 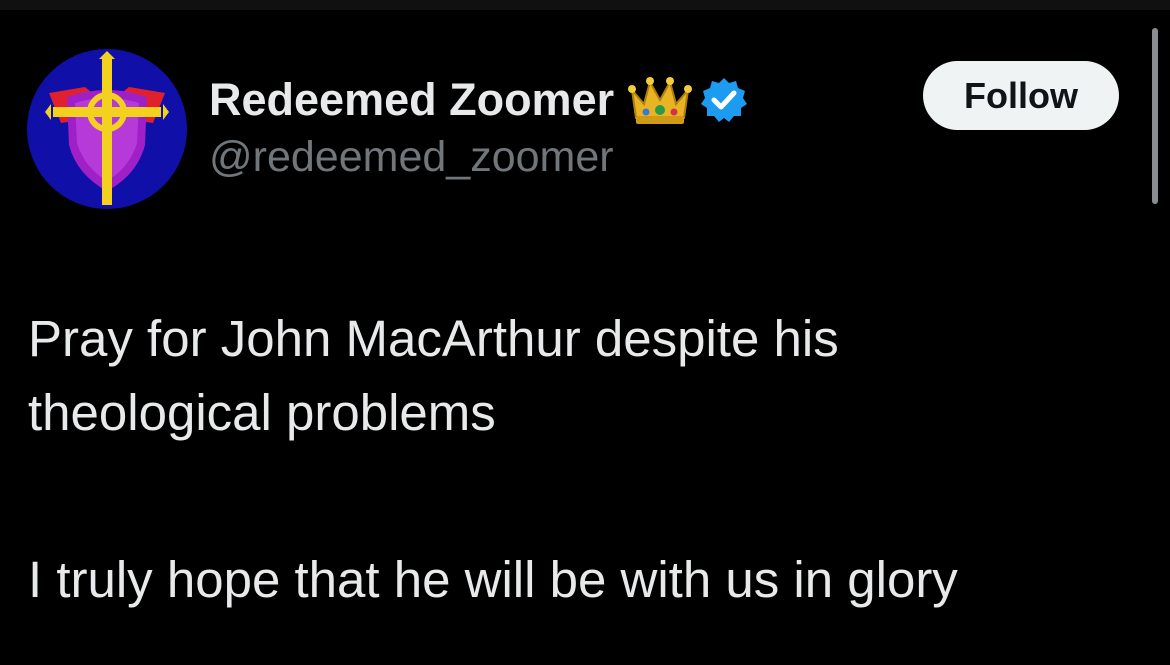 I want to click on tweet-text-line: theological problems, so click(x=262, y=412).